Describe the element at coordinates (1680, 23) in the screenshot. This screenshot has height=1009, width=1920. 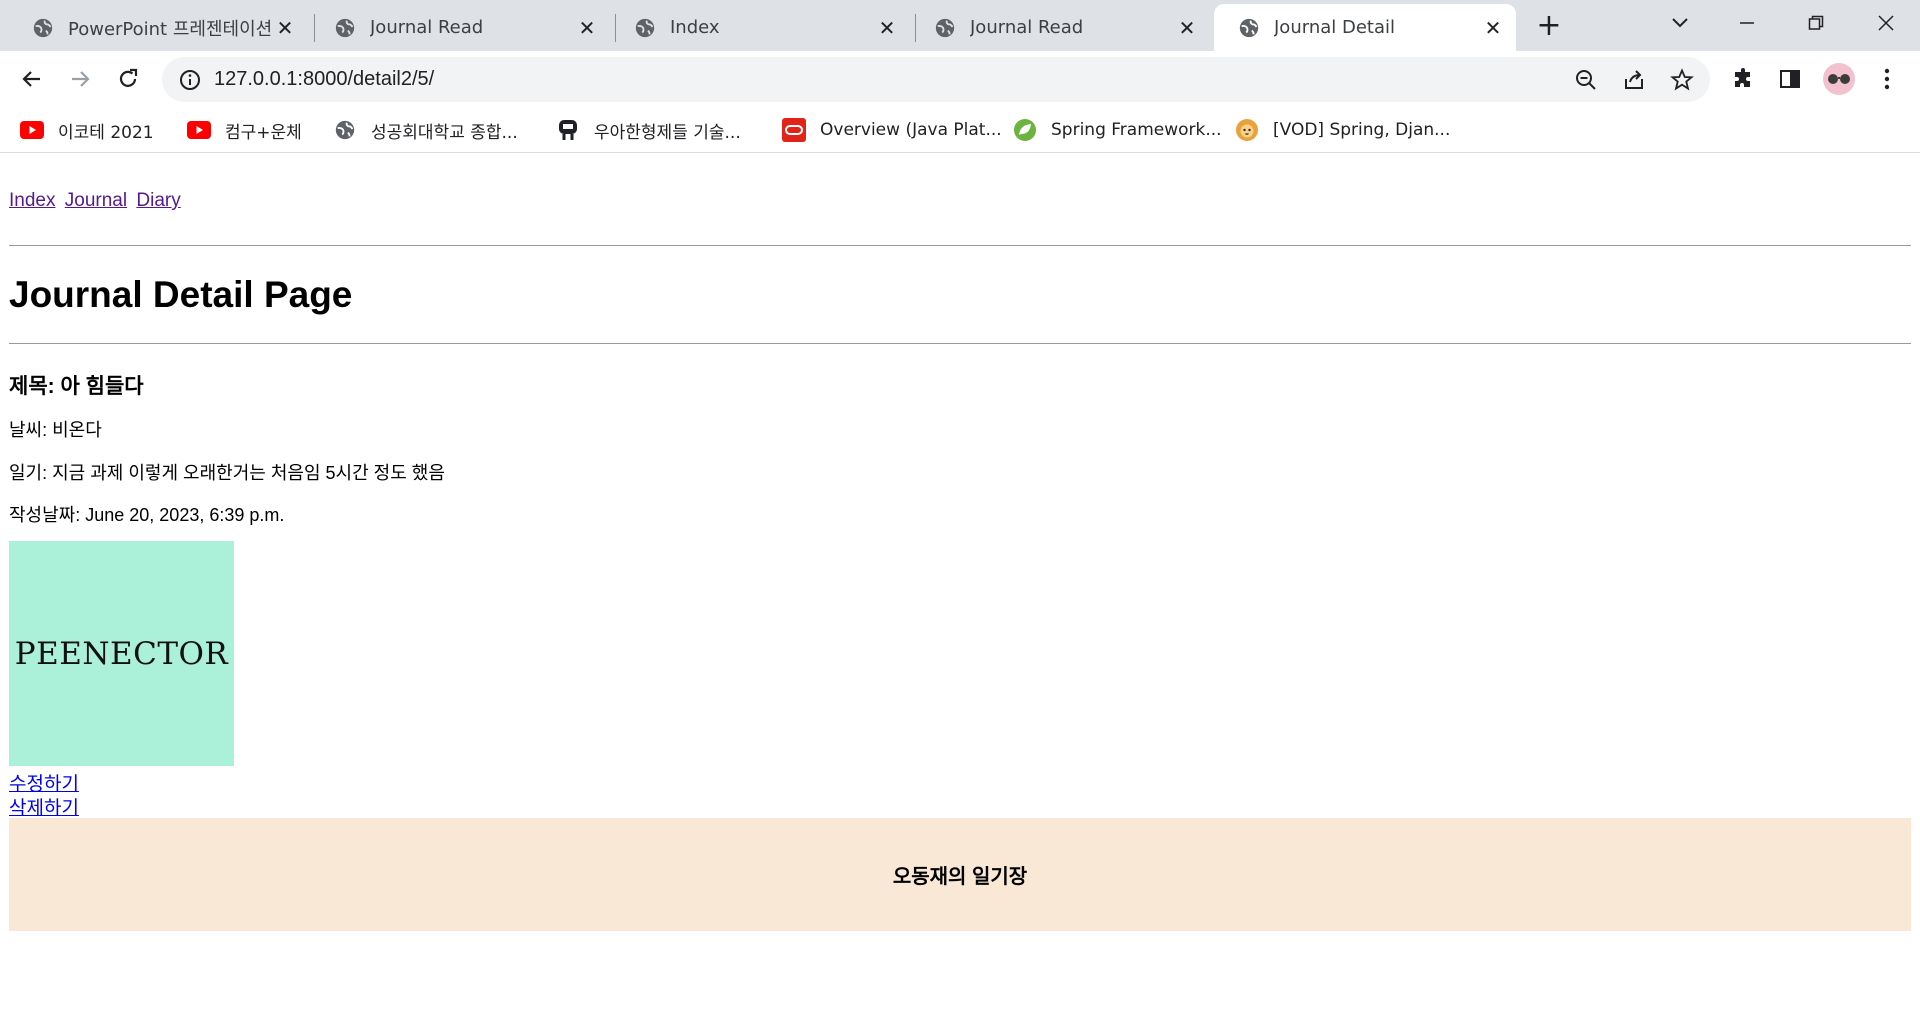
I see `tab-search-chevron-icon` at that location.